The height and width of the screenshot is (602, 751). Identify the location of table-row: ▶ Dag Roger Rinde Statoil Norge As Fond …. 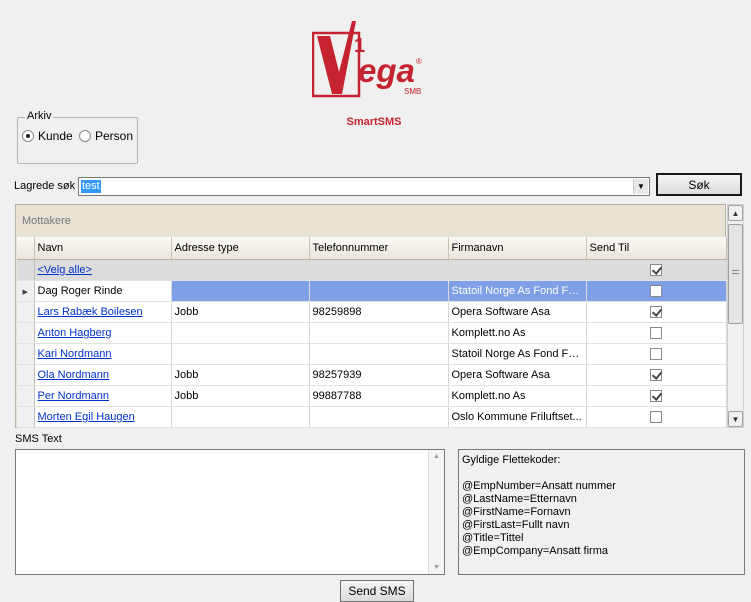
(372, 291).